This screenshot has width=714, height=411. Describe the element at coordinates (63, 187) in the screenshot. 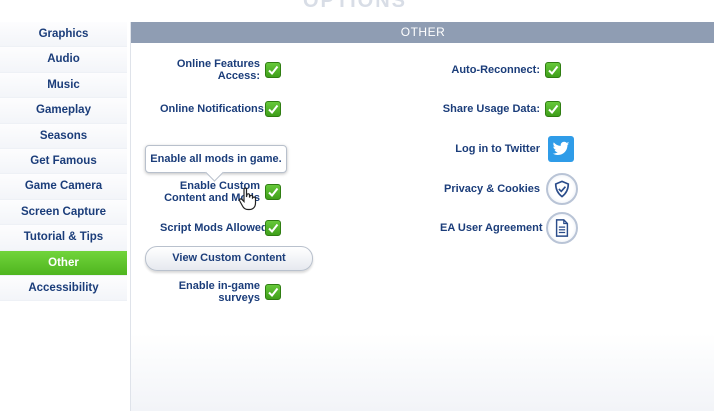

I see `sidebar-item-game-camera: Game Camera` at that location.